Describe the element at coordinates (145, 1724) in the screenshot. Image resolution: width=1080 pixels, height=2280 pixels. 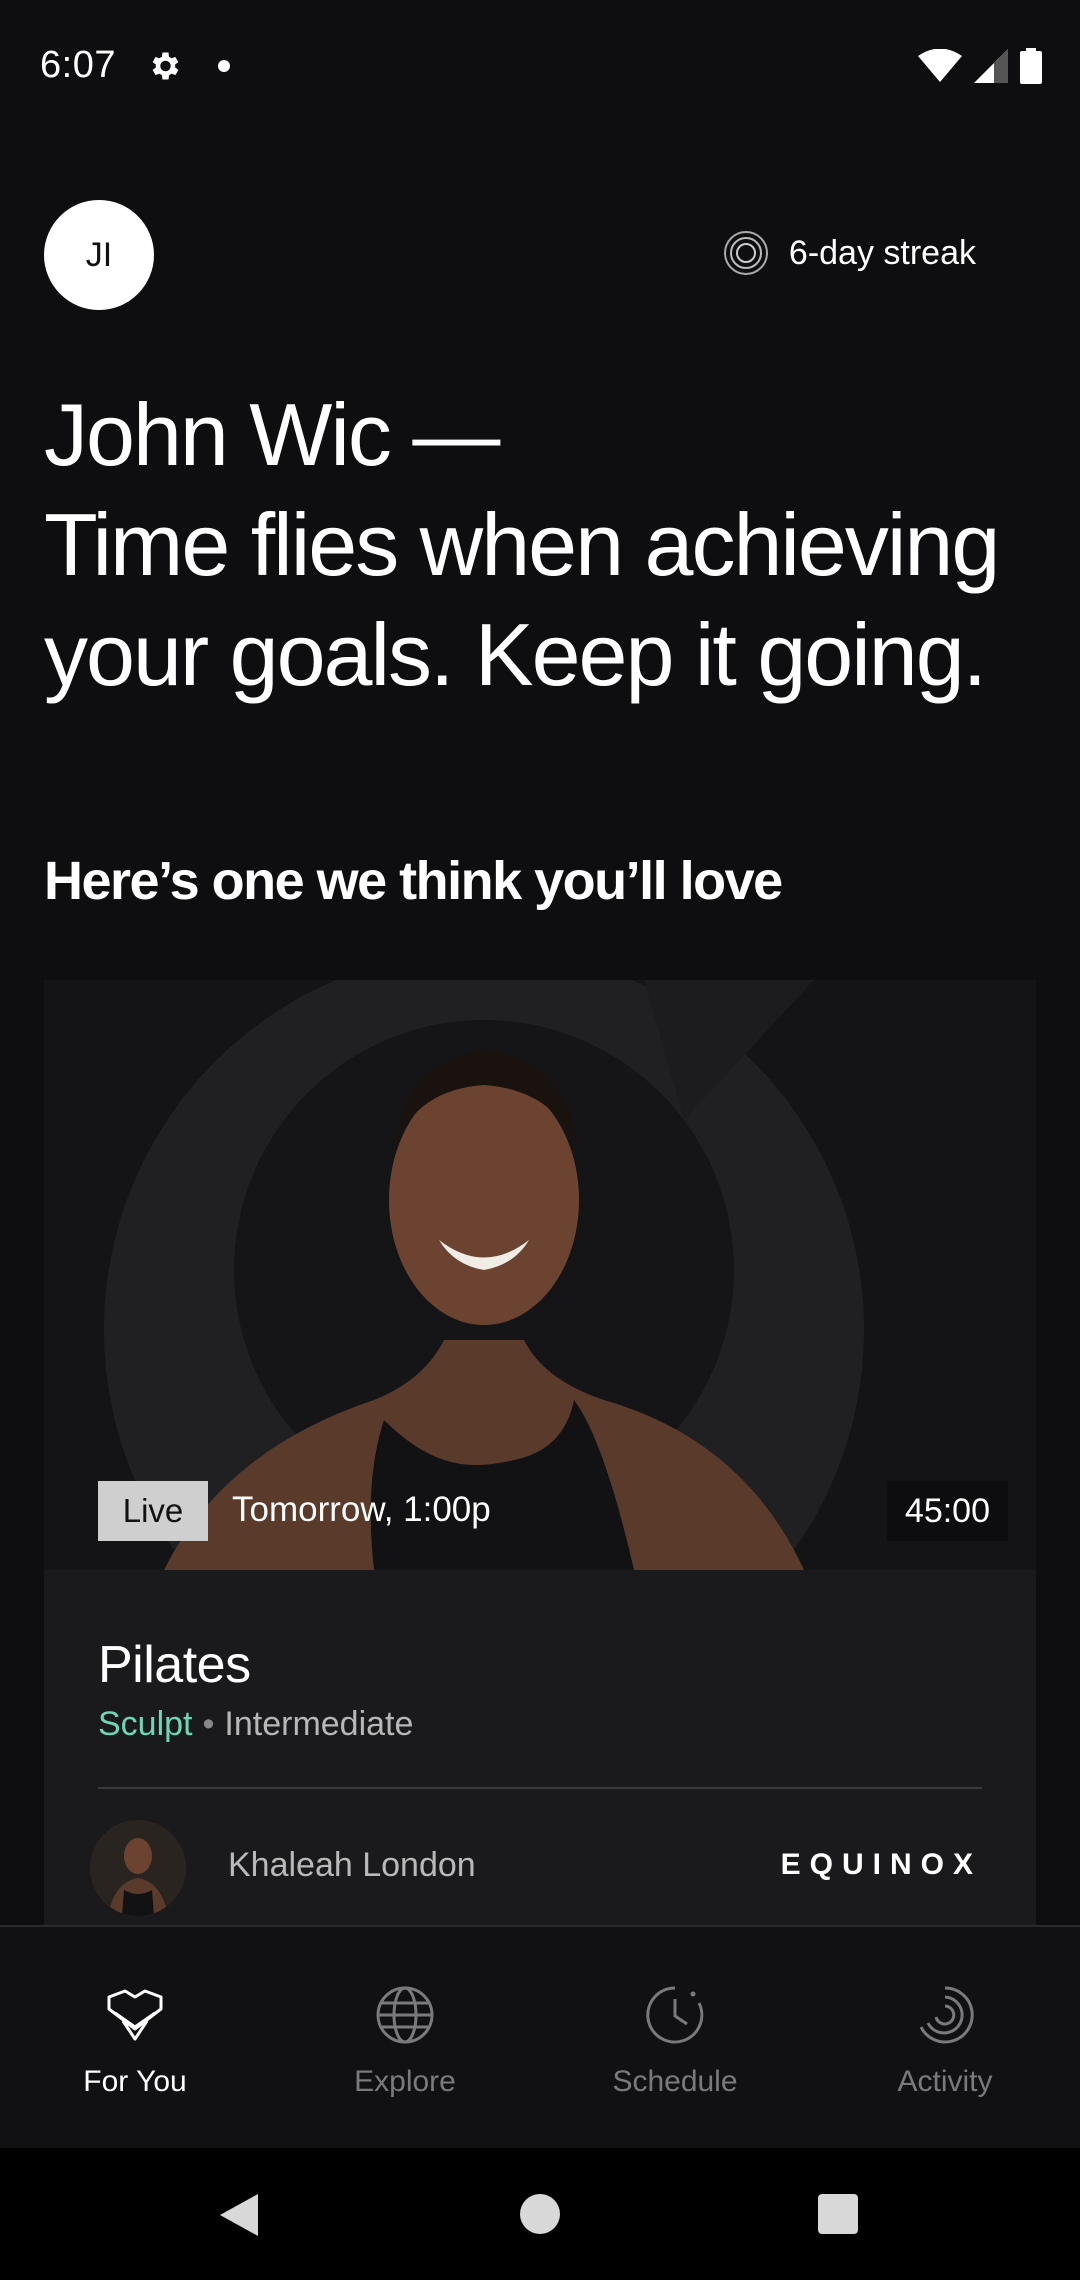
I see `class-category: Sculpt` at that location.